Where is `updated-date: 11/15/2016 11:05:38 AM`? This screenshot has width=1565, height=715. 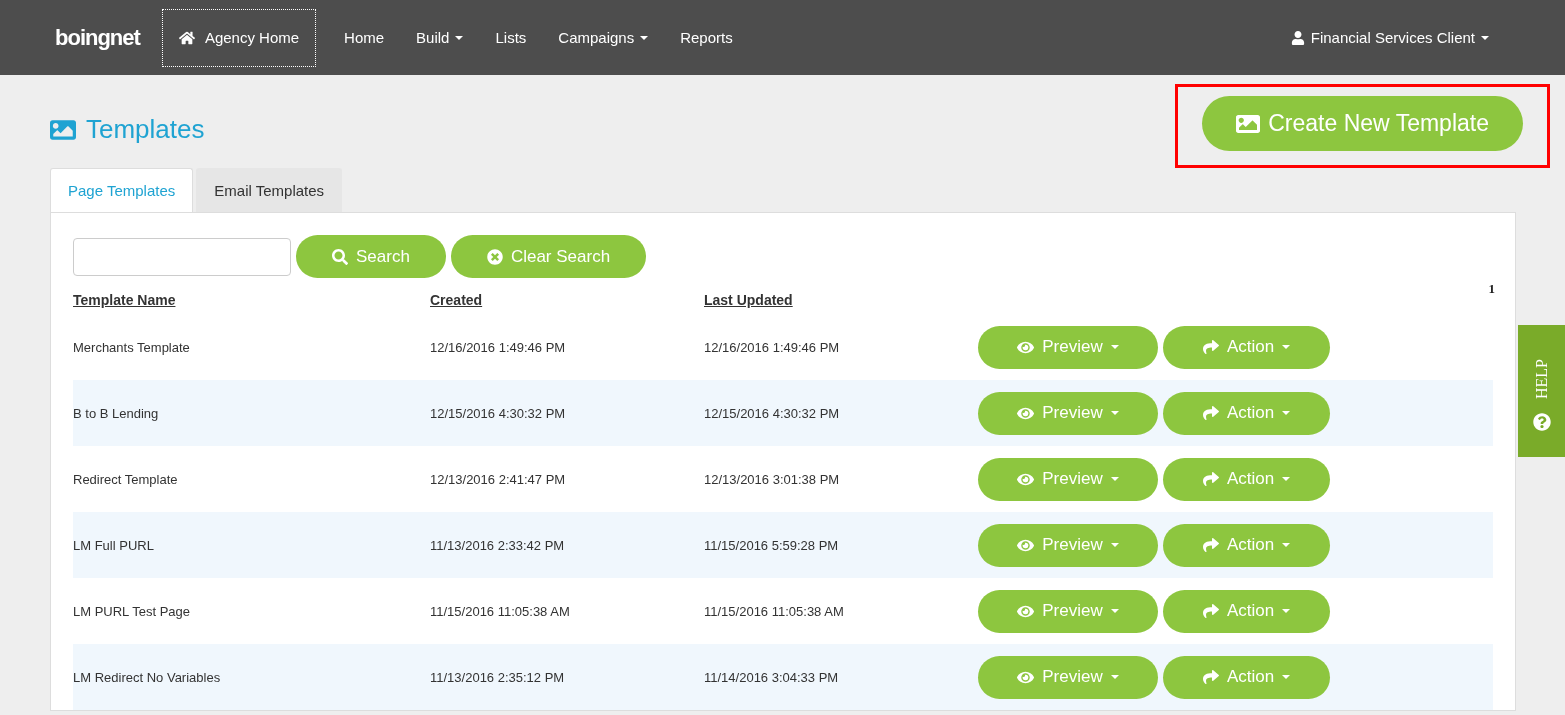 updated-date: 11/15/2016 11:05:38 AM is located at coordinates (774, 611).